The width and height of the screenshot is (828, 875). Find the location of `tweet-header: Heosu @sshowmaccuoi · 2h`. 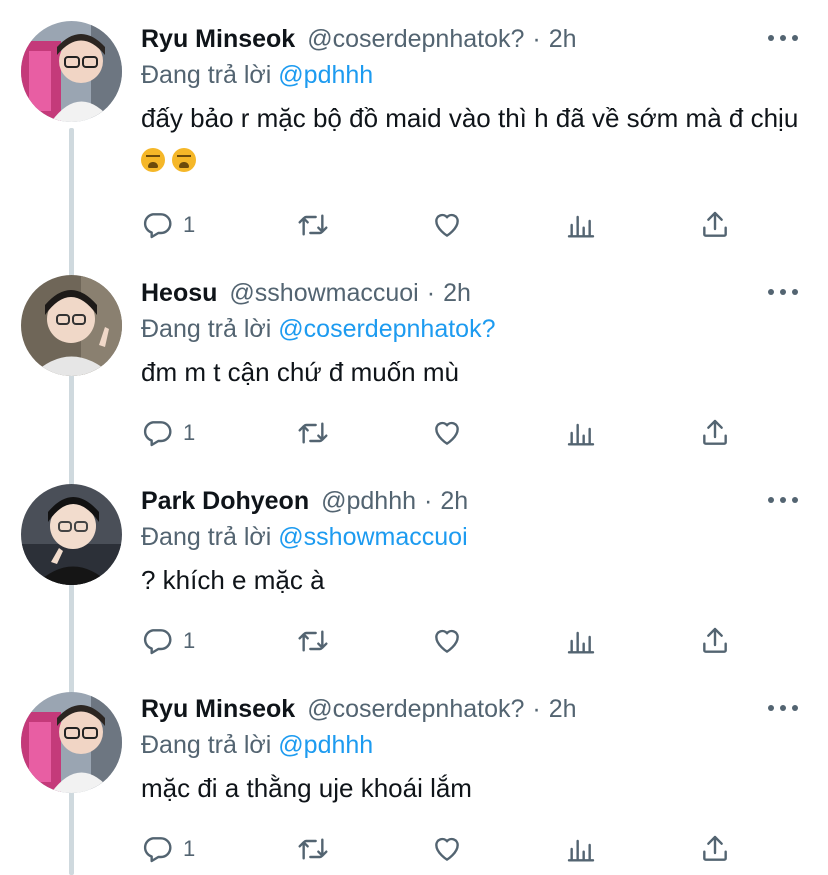

tweet-header: Heosu @sshowmaccuoi · 2h is located at coordinates (469, 293).